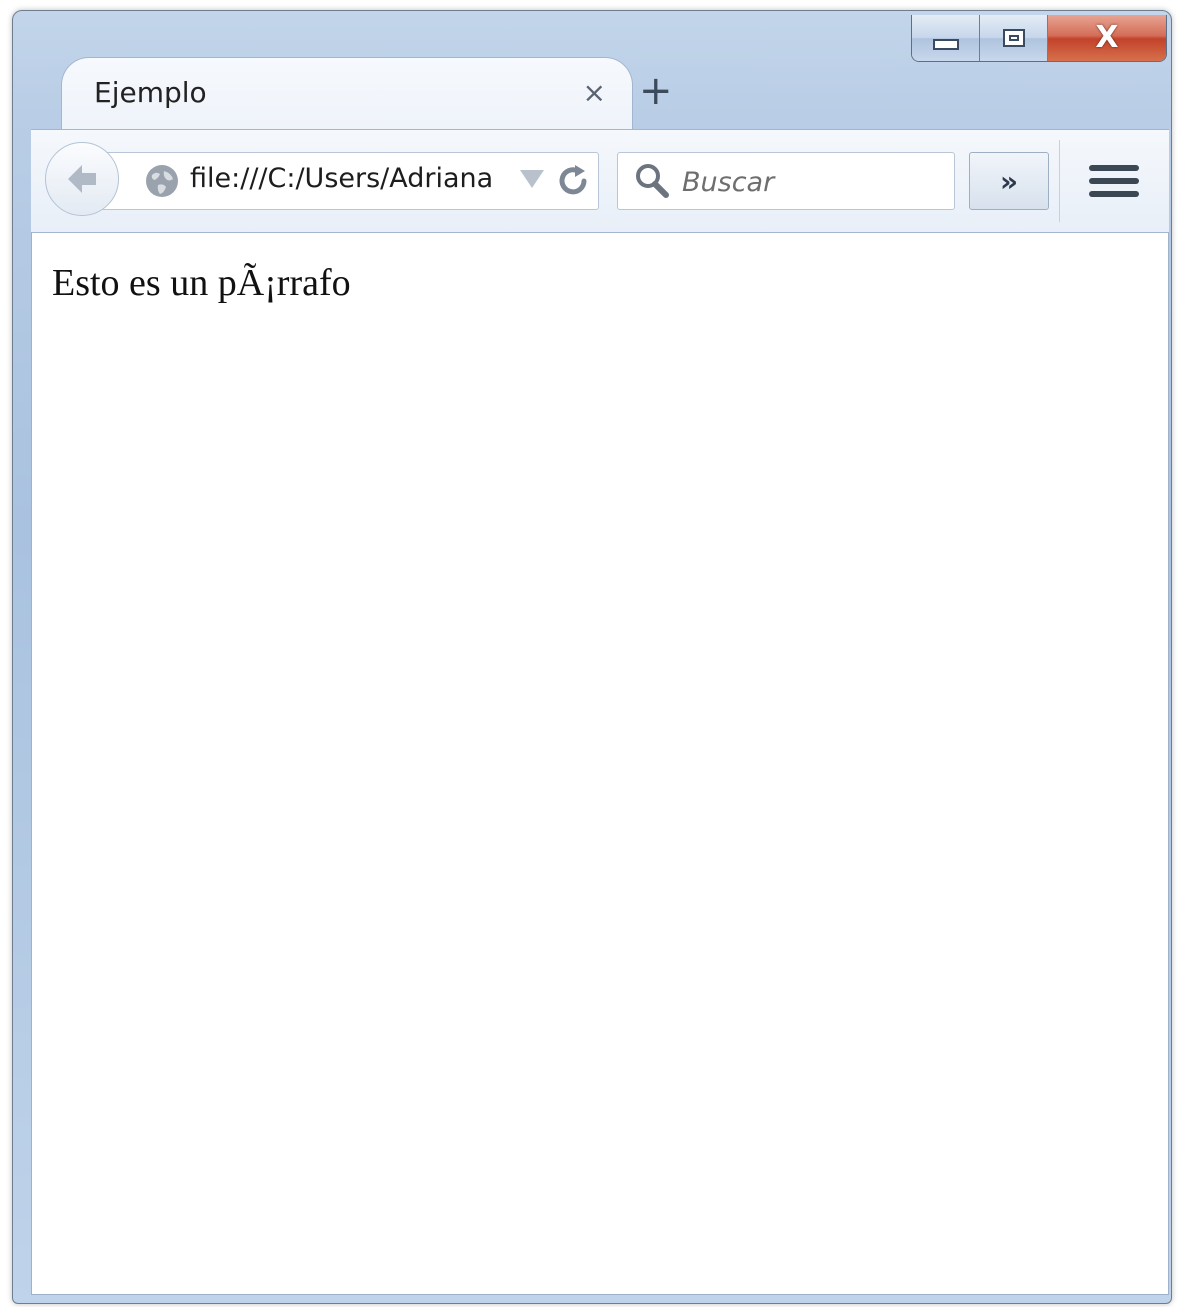  I want to click on toolbar-separator, so click(1059, 181).